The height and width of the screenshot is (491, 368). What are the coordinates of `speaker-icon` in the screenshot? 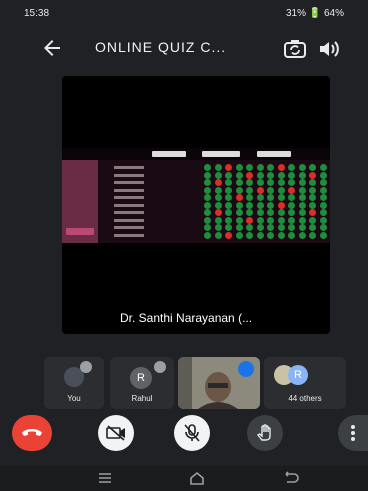 It's located at (329, 49).